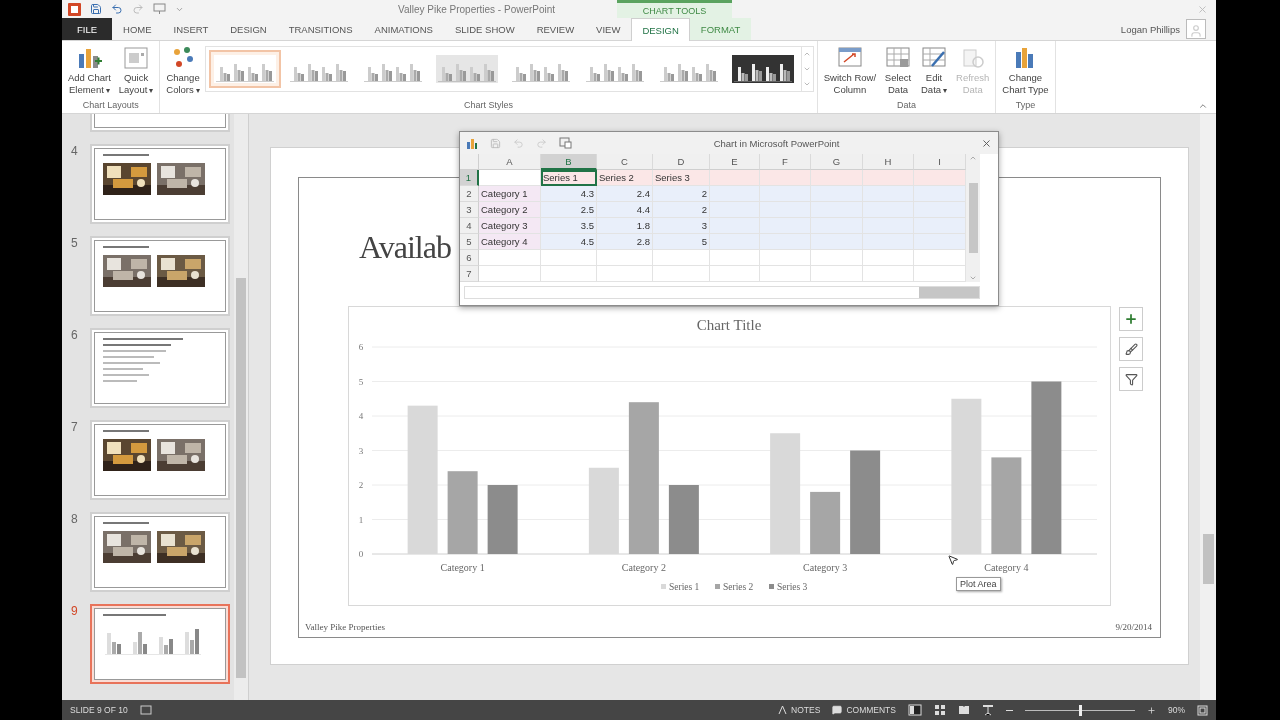  What do you see at coordinates (469, 226) in the screenshot?
I see `row-header: 4` at bounding box center [469, 226].